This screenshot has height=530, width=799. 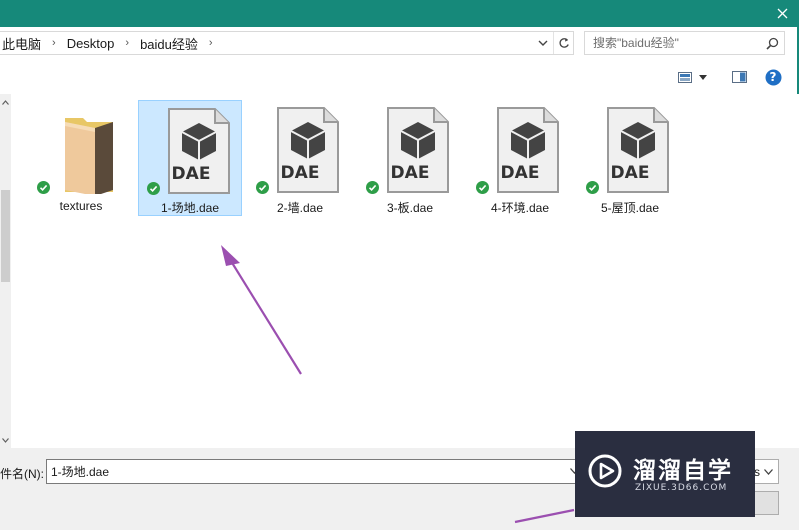 What do you see at coordinates (89, 156) in the screenshot?
I see `folder-icon` at bounding box center [89, 156].